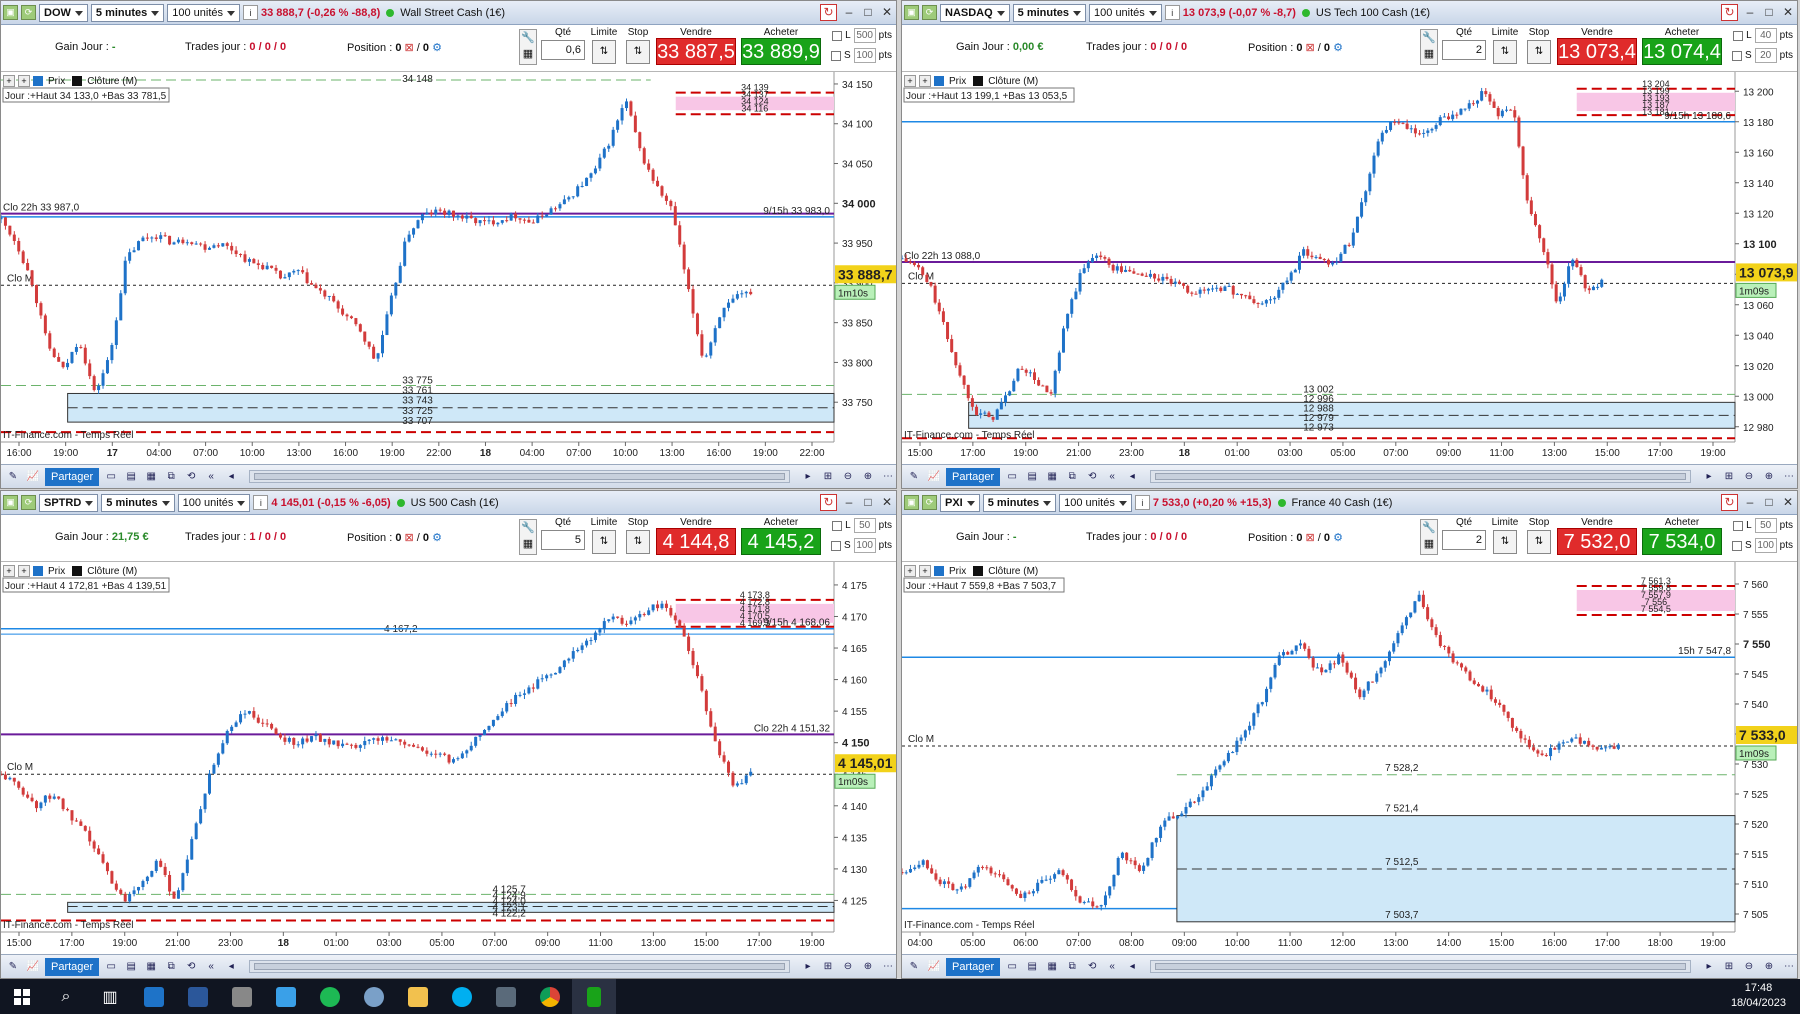  What do you see at coordinates (696, 541) in the screenshot?
I see `sell-button: 4 144,8` at bounding box center [696, 541].